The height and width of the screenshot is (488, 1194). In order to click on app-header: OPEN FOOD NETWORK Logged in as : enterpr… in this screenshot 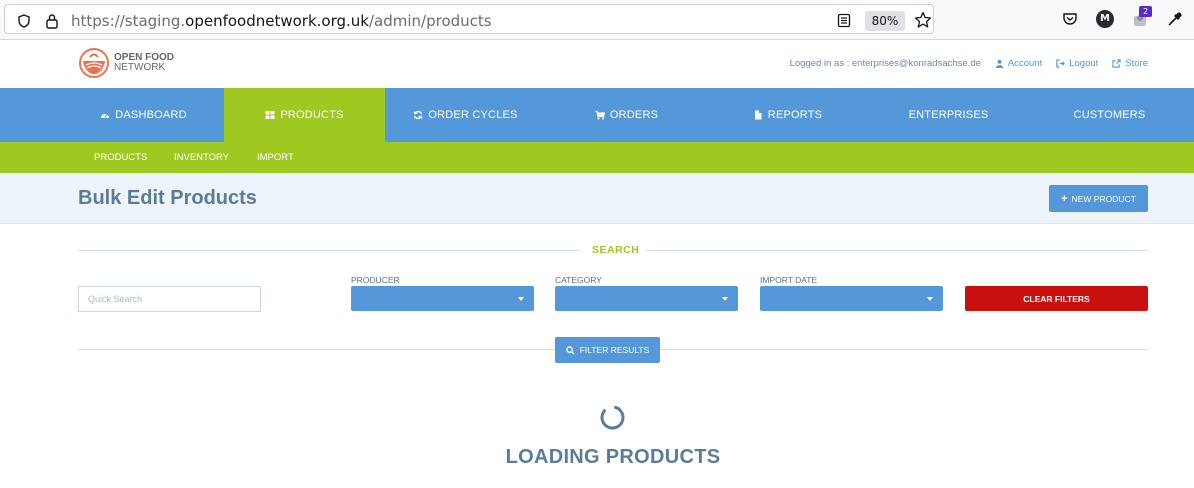, I will do `click(597, 64)`.